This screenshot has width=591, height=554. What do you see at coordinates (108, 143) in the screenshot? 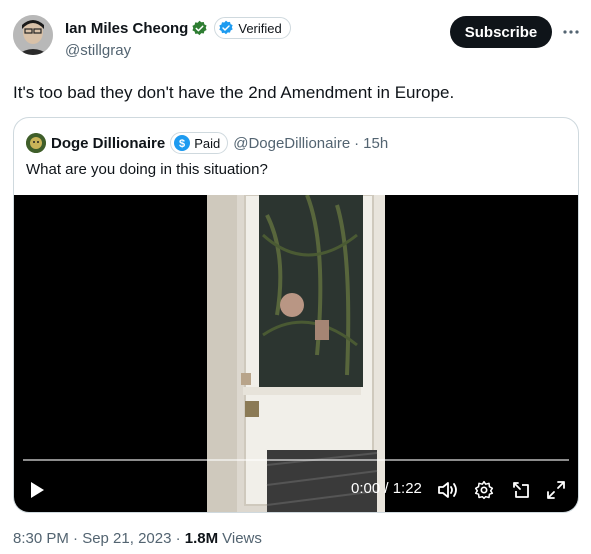
I see `quoted-display-name: Doge Dillionaire` at bounding box center [108, 143].